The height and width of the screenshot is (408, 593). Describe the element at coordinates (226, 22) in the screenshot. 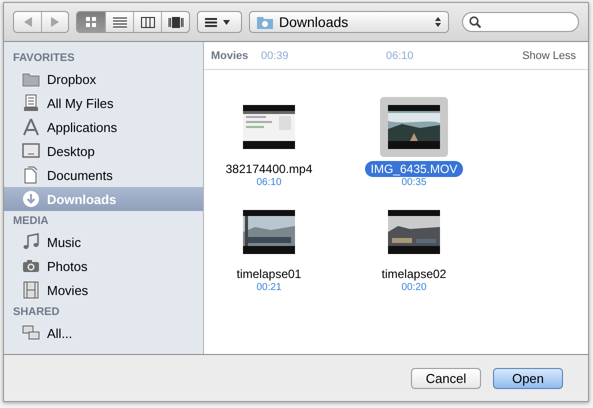

I see `caret-icon` at that location.